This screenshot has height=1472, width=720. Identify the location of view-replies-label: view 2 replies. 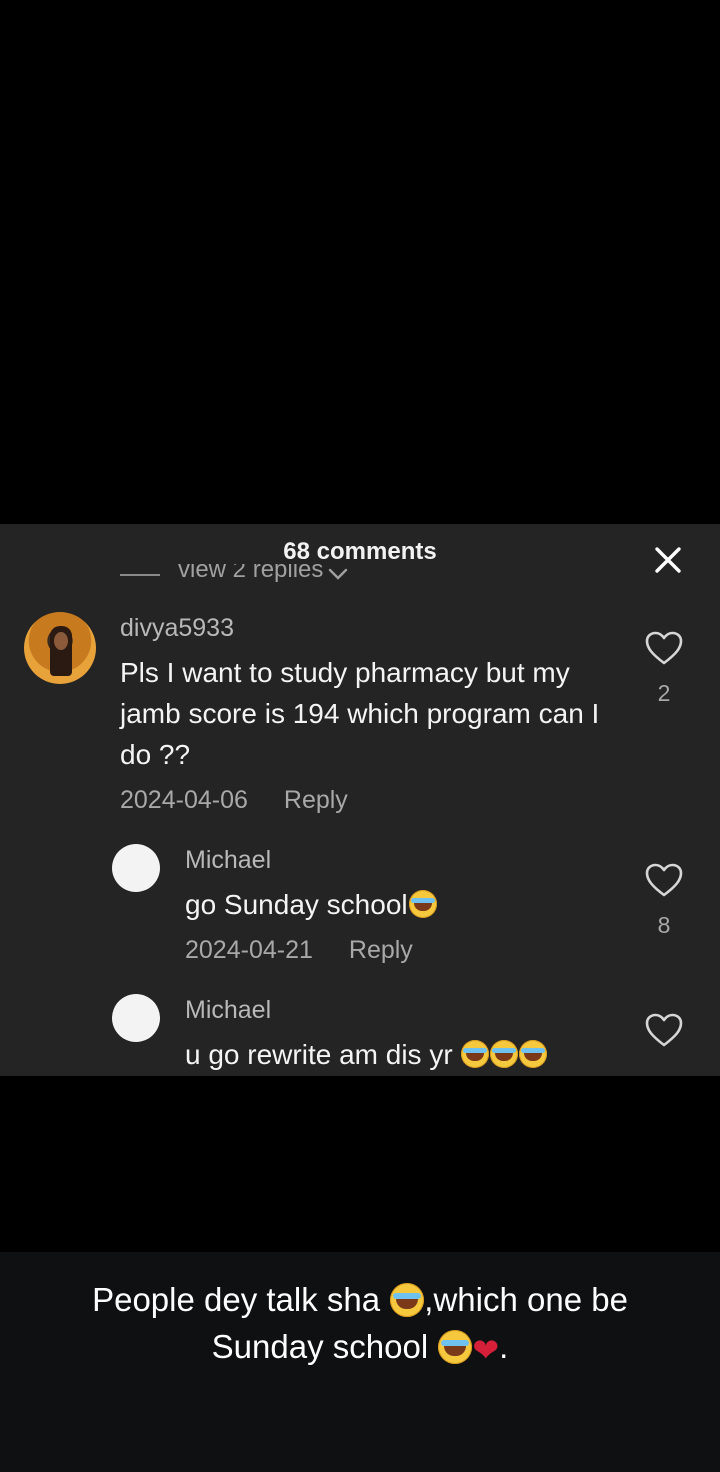
(251, 573).